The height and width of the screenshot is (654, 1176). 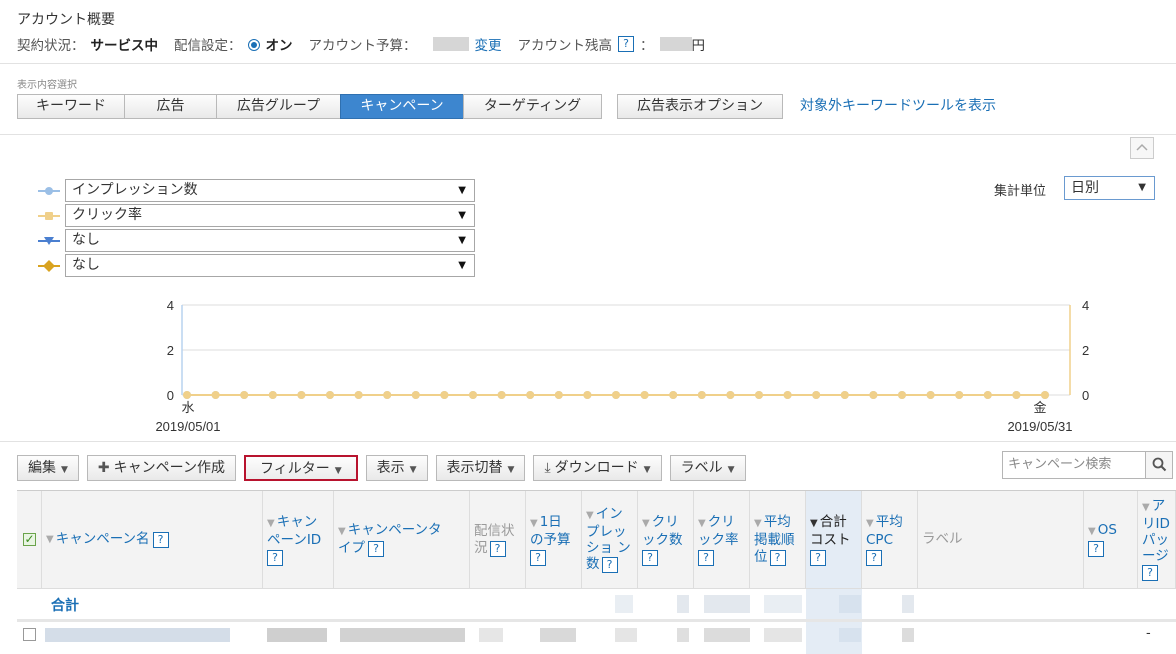 What do you see at coordinates (48, 468) in the screenshot?
I see `edit-button: 編集 ▼` at bounding box center [48, 468].